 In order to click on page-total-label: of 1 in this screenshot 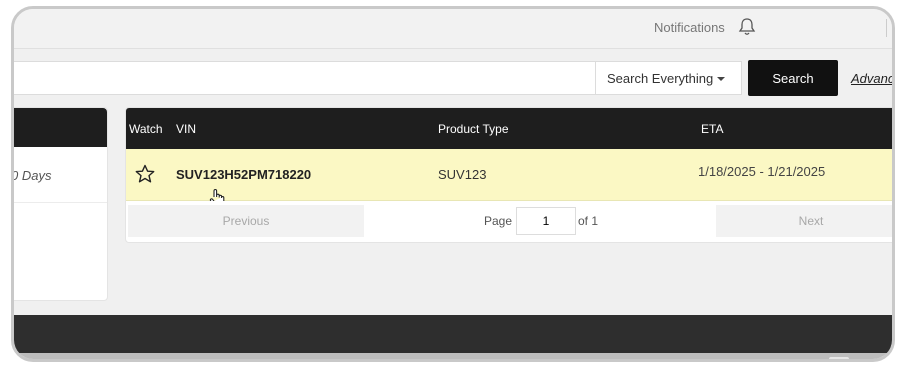, I will do `click(588, 221)`.